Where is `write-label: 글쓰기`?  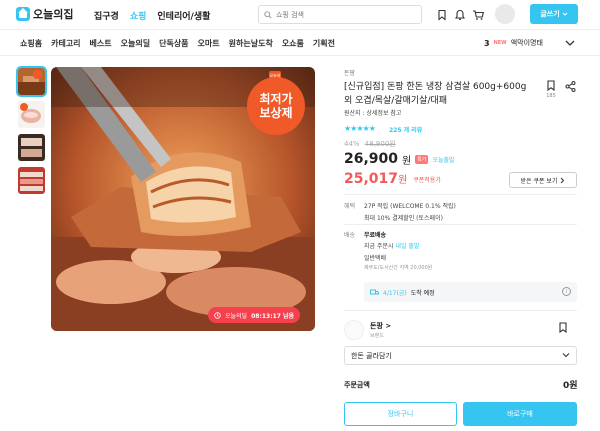
write-label: 글쓰기 is located at coordinates (550, 14).